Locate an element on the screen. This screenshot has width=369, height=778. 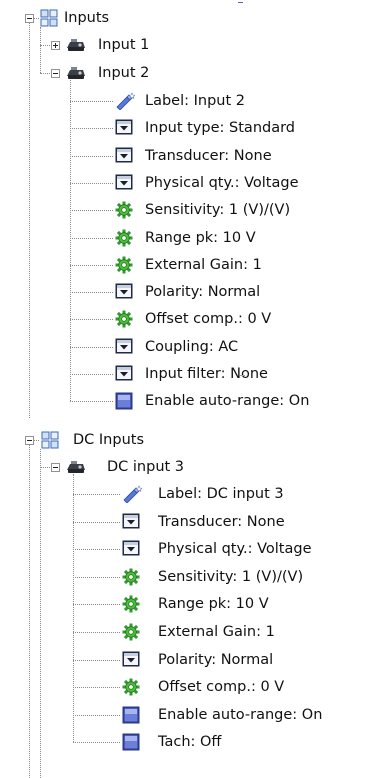
group-grid-icon is located at coordinates (49, 18).